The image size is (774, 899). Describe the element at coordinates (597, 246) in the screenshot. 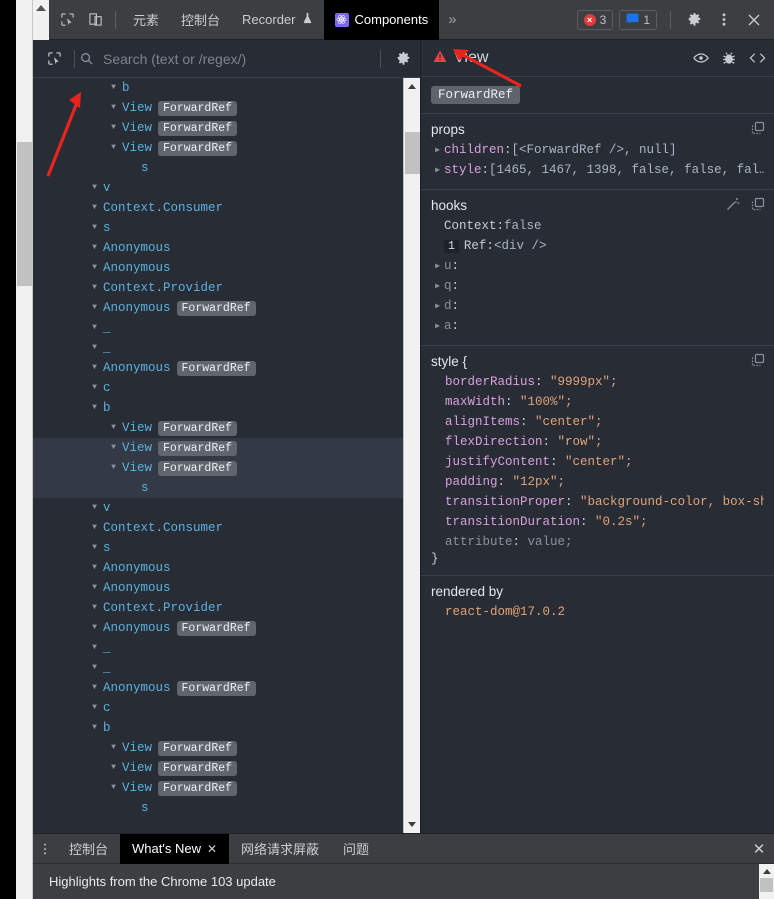

I see `hook-row: ▶1 Ref: <div />` at that location.